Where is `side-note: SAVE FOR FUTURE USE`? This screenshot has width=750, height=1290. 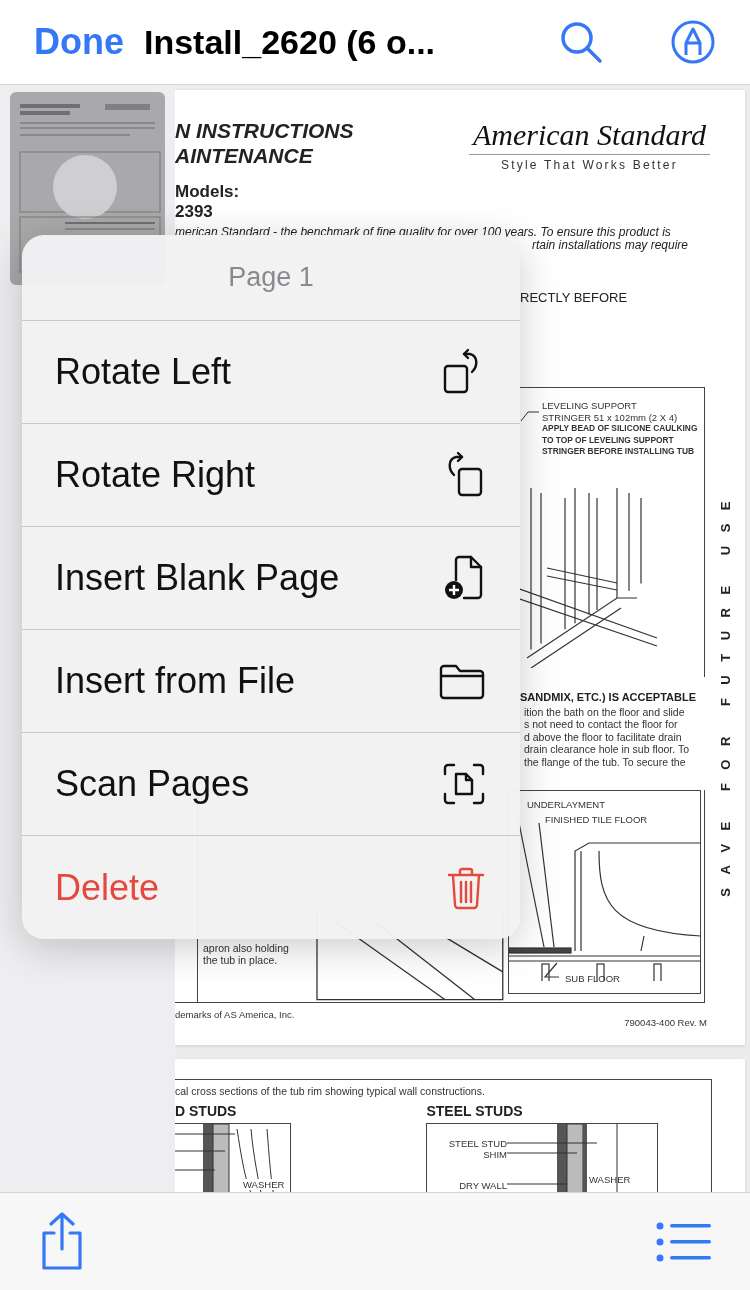
side-note: SAVE FOR FUTURE USE is located at coordinates (725, 692).